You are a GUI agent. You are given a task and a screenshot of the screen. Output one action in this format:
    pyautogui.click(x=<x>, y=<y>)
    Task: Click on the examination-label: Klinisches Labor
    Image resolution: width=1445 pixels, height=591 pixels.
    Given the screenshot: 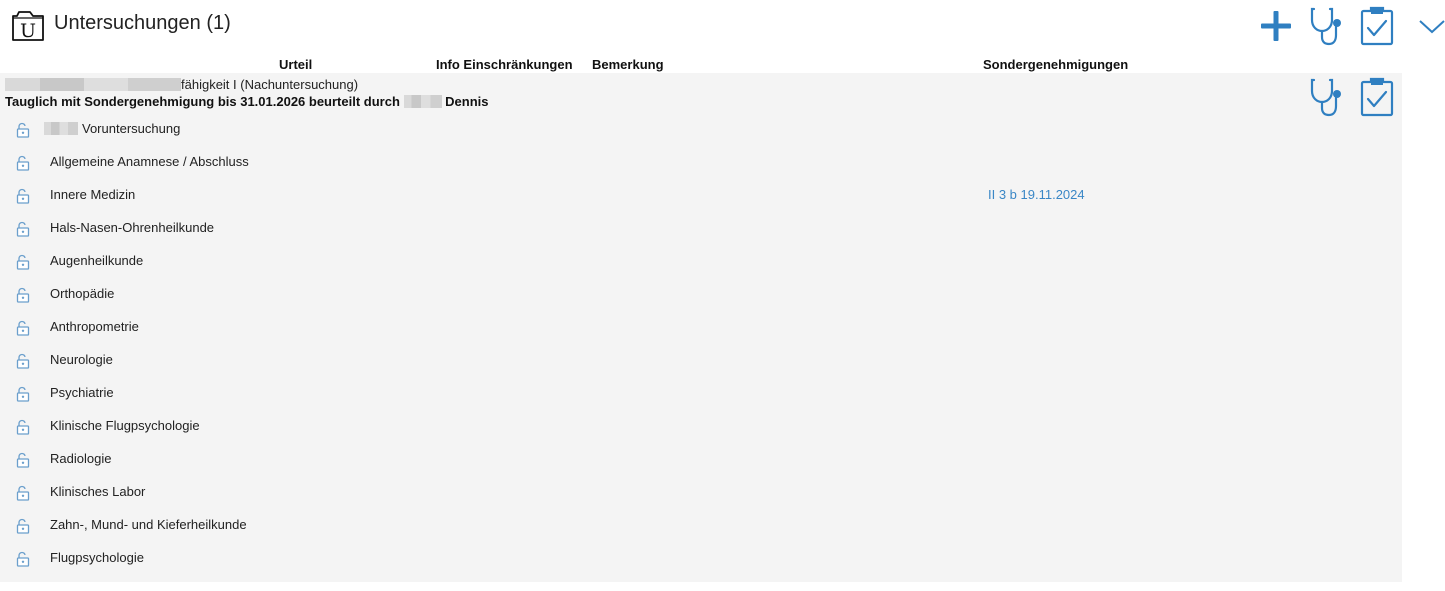 What is the action you would take?
    pyautogui.click(x=98, y=491)
    